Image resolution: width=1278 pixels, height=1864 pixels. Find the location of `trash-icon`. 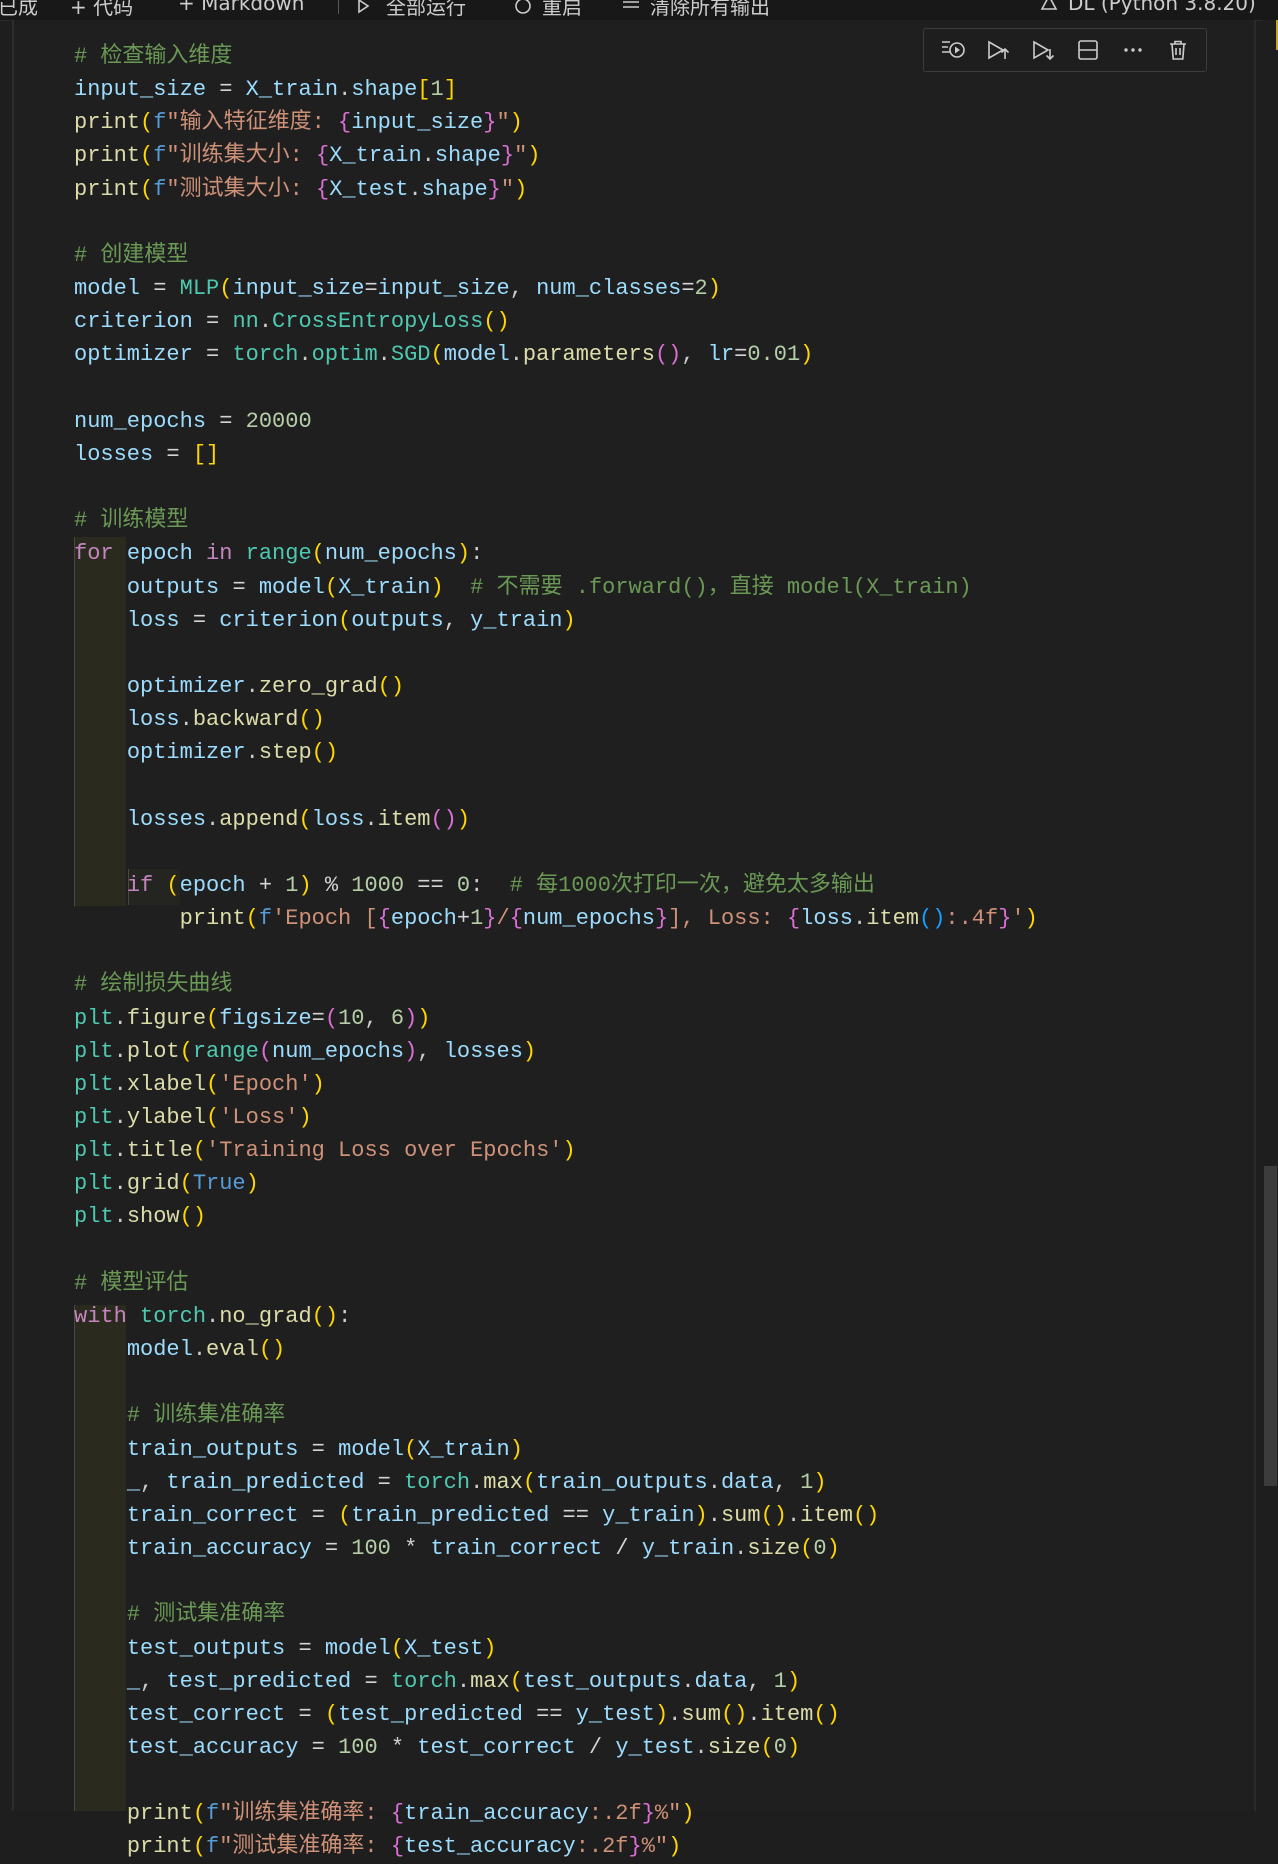

trash-icon is located at coordinates (1177, 50).